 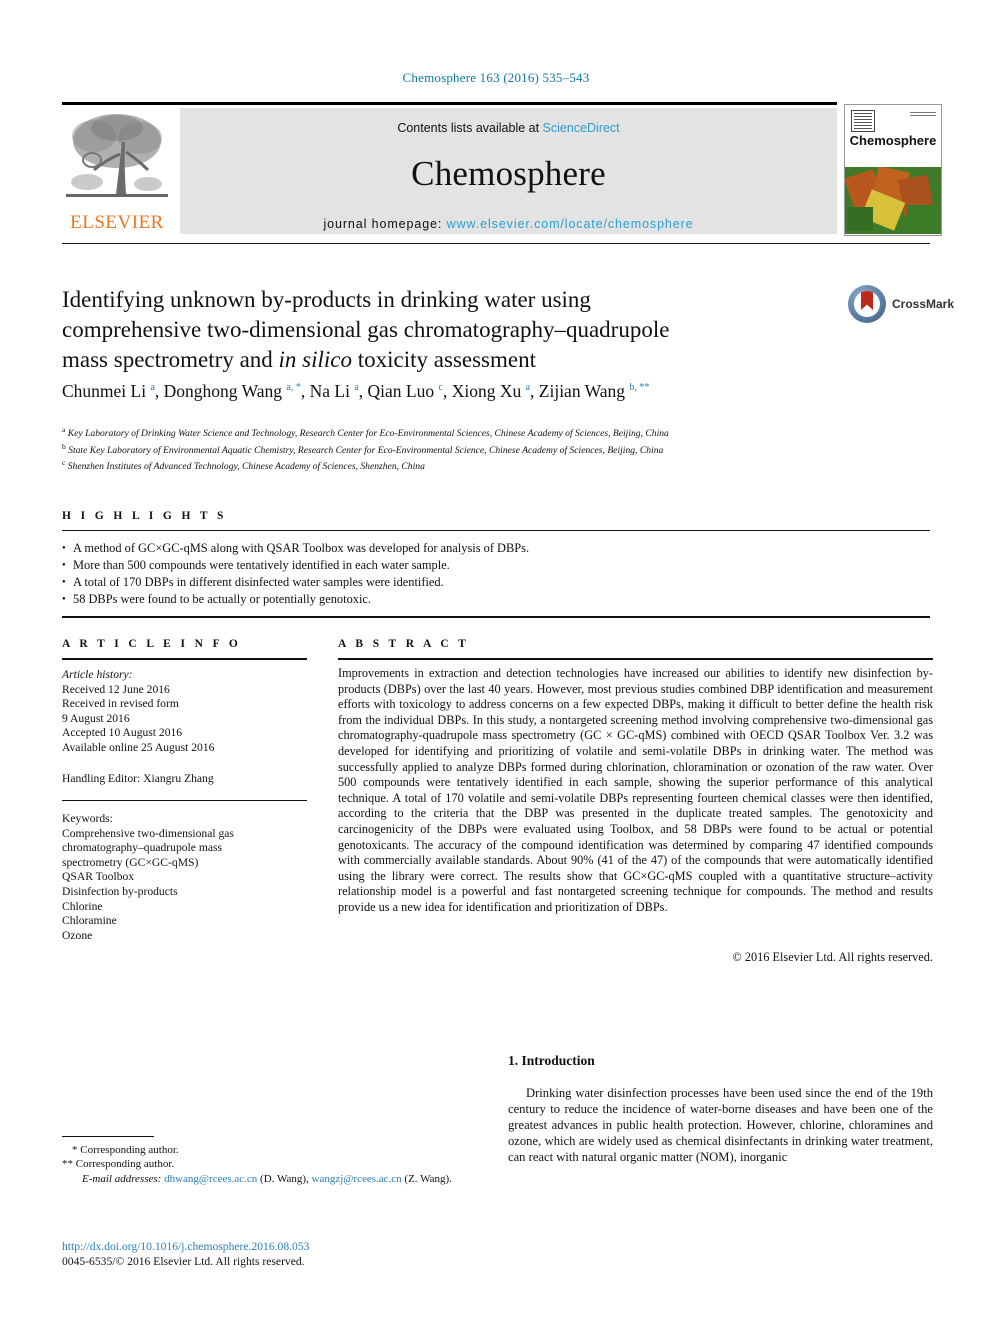 What do you see at coordinates (148, 833) in the screenshot?
I see `keyword-line: Comprehensive two-dimensional gas` at bounding box center [148, 833].